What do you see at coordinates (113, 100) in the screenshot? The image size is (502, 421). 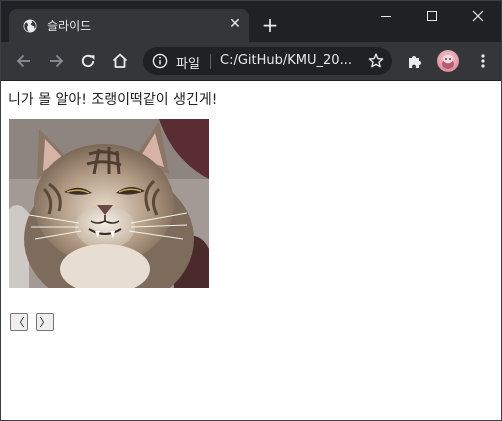 I see `page-heading: 니가 몰 알아! 조랭이떡같이 생긴게!` at bounding box center [113, 100].